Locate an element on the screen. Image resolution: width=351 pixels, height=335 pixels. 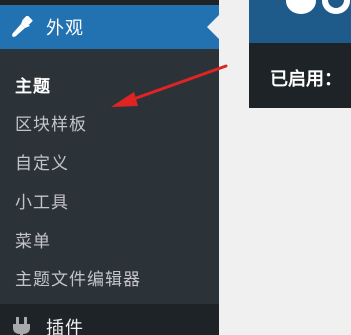
plugin-icon is located at coordinates (22, 325).